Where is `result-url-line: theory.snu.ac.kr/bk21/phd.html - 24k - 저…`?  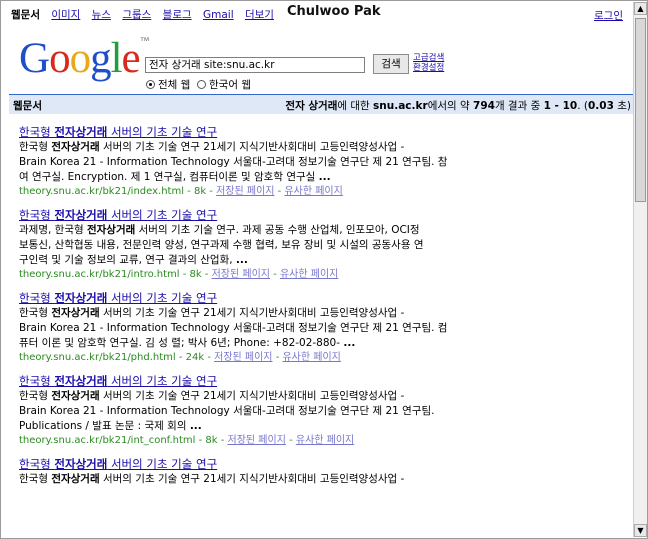
result-url-line: theory.snu.ac.kr/bk21/phd.html - 24k - 저… is located at coordinates (180, 357).